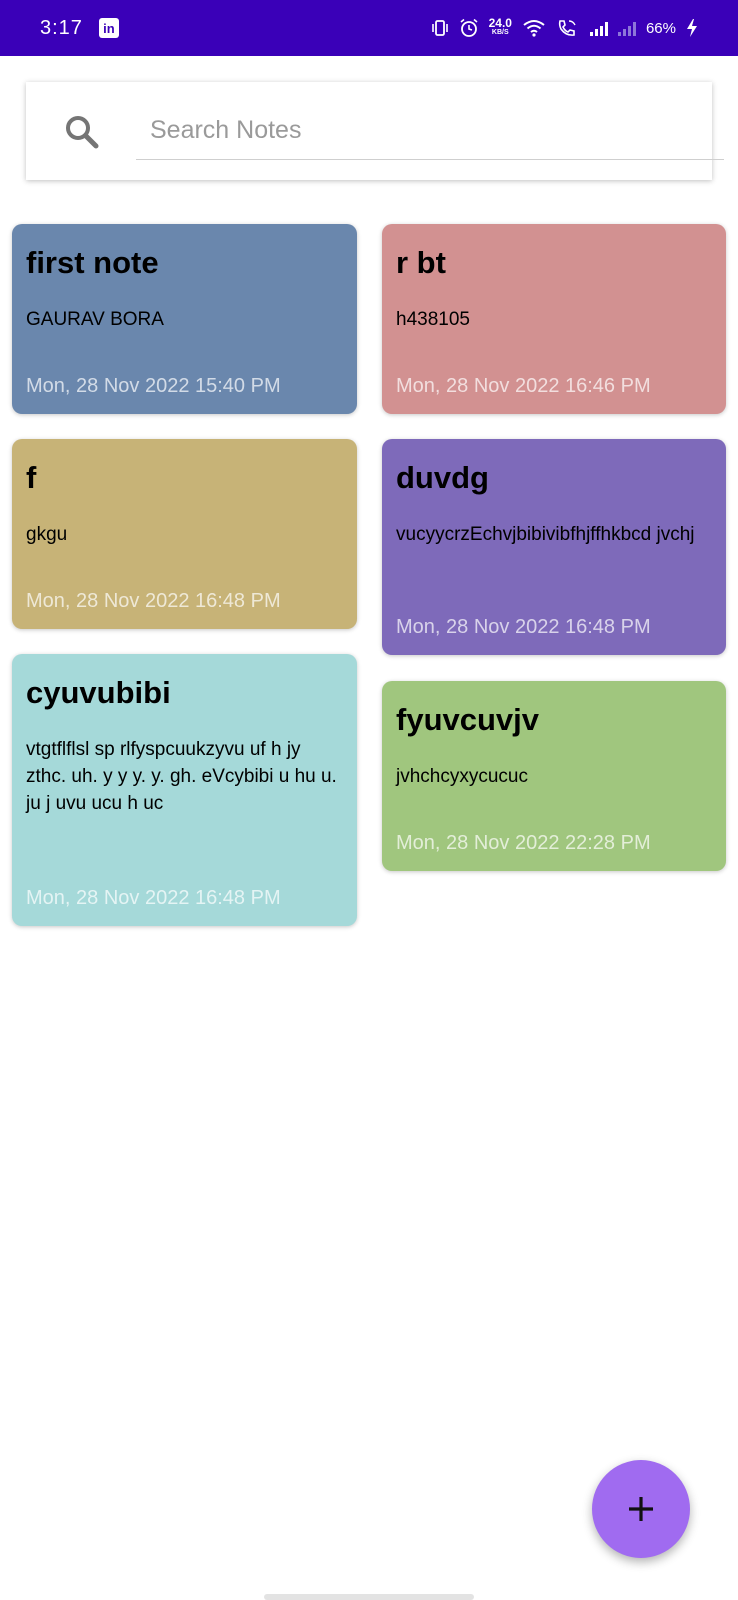 Image resolution: width=738 pixels, height=1600 pixels. I want to click on status-time: 3:17, so click(61, 27).